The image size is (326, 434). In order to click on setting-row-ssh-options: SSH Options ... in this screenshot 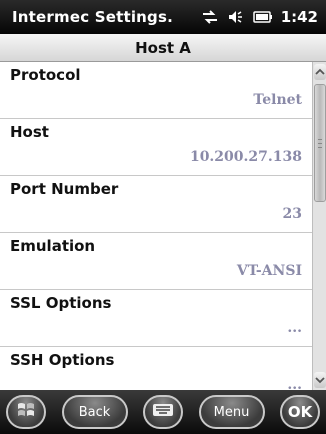, I will do `click(156, 368)`.